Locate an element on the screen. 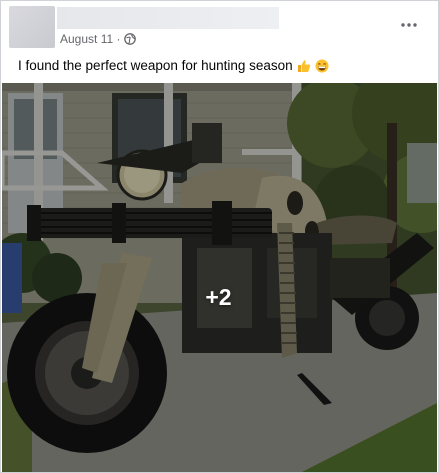  avatar-redacted is located at coordinates (32, 27).